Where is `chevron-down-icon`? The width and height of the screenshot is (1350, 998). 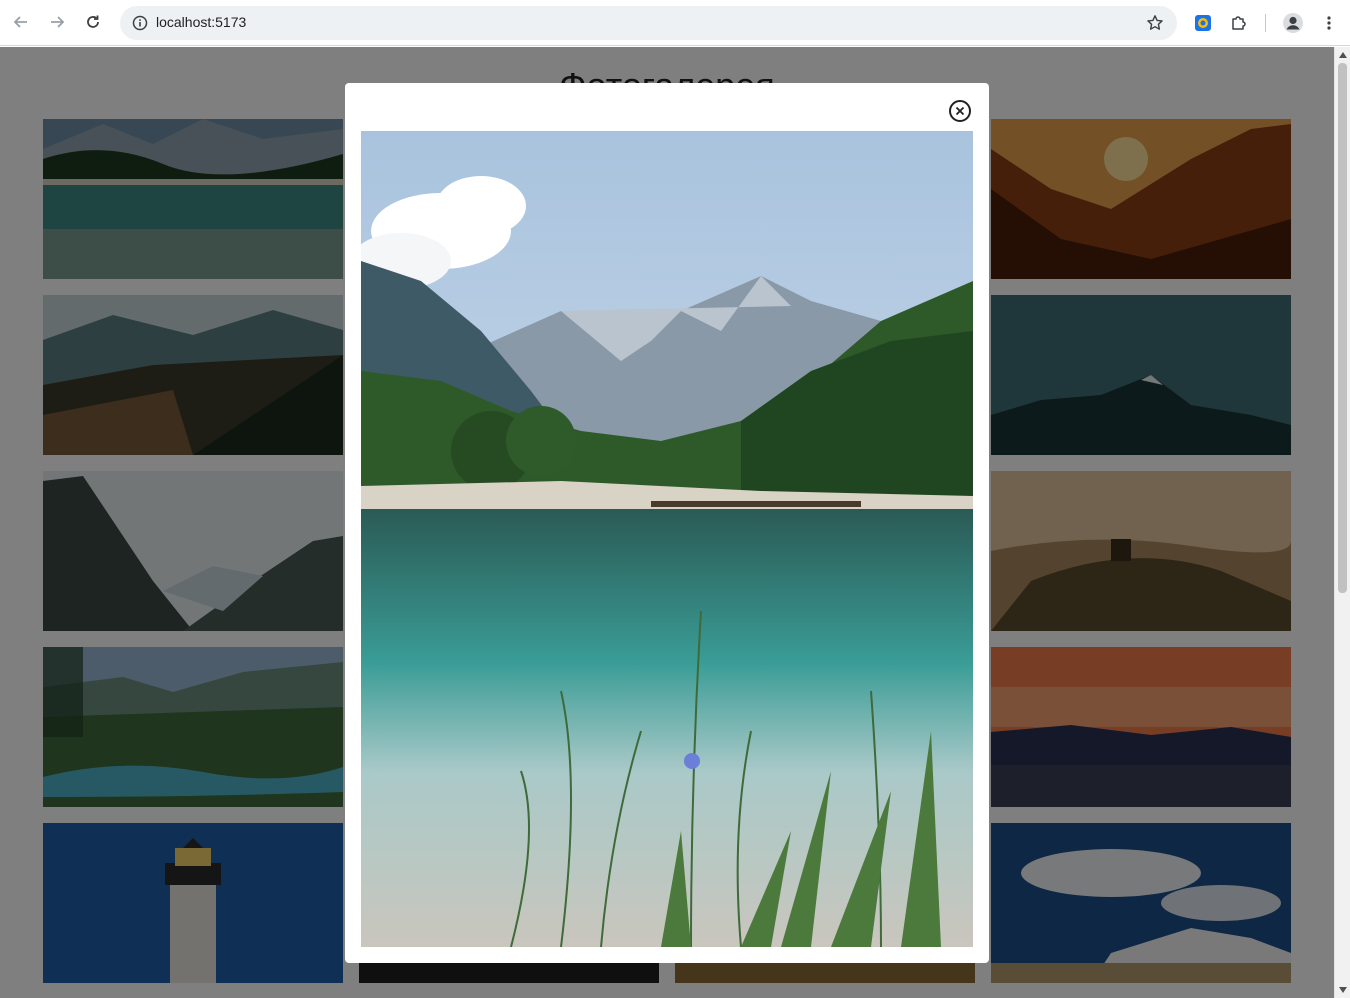 chevron-down-icon is located at coordinates (1343, 990).